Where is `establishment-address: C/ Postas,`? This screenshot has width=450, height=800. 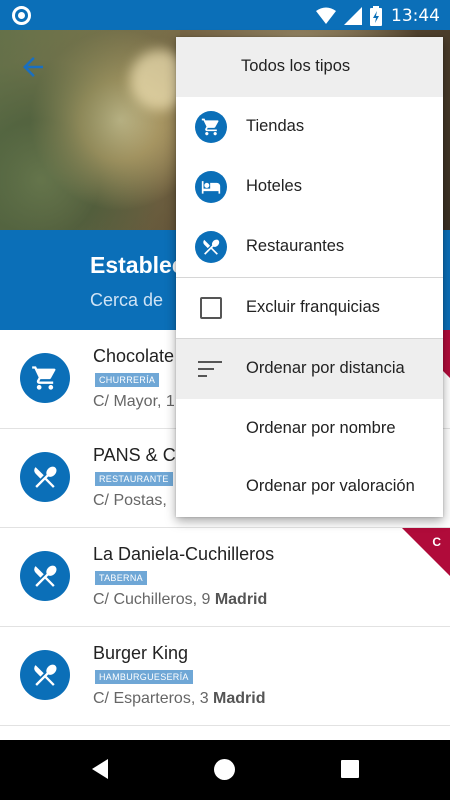 establishment-address: C/ Postas, is located at coordinates (130, 500).